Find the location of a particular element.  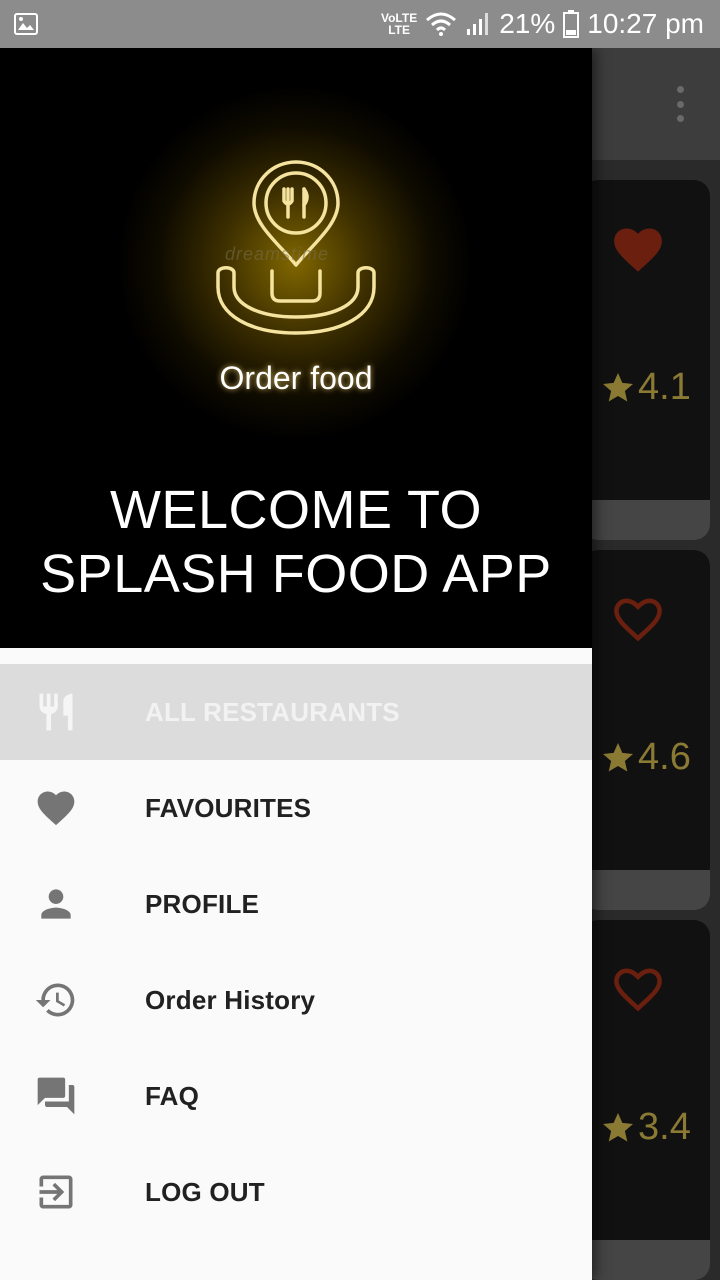

battery-percent: 21% is located at coordinates (527, 23).